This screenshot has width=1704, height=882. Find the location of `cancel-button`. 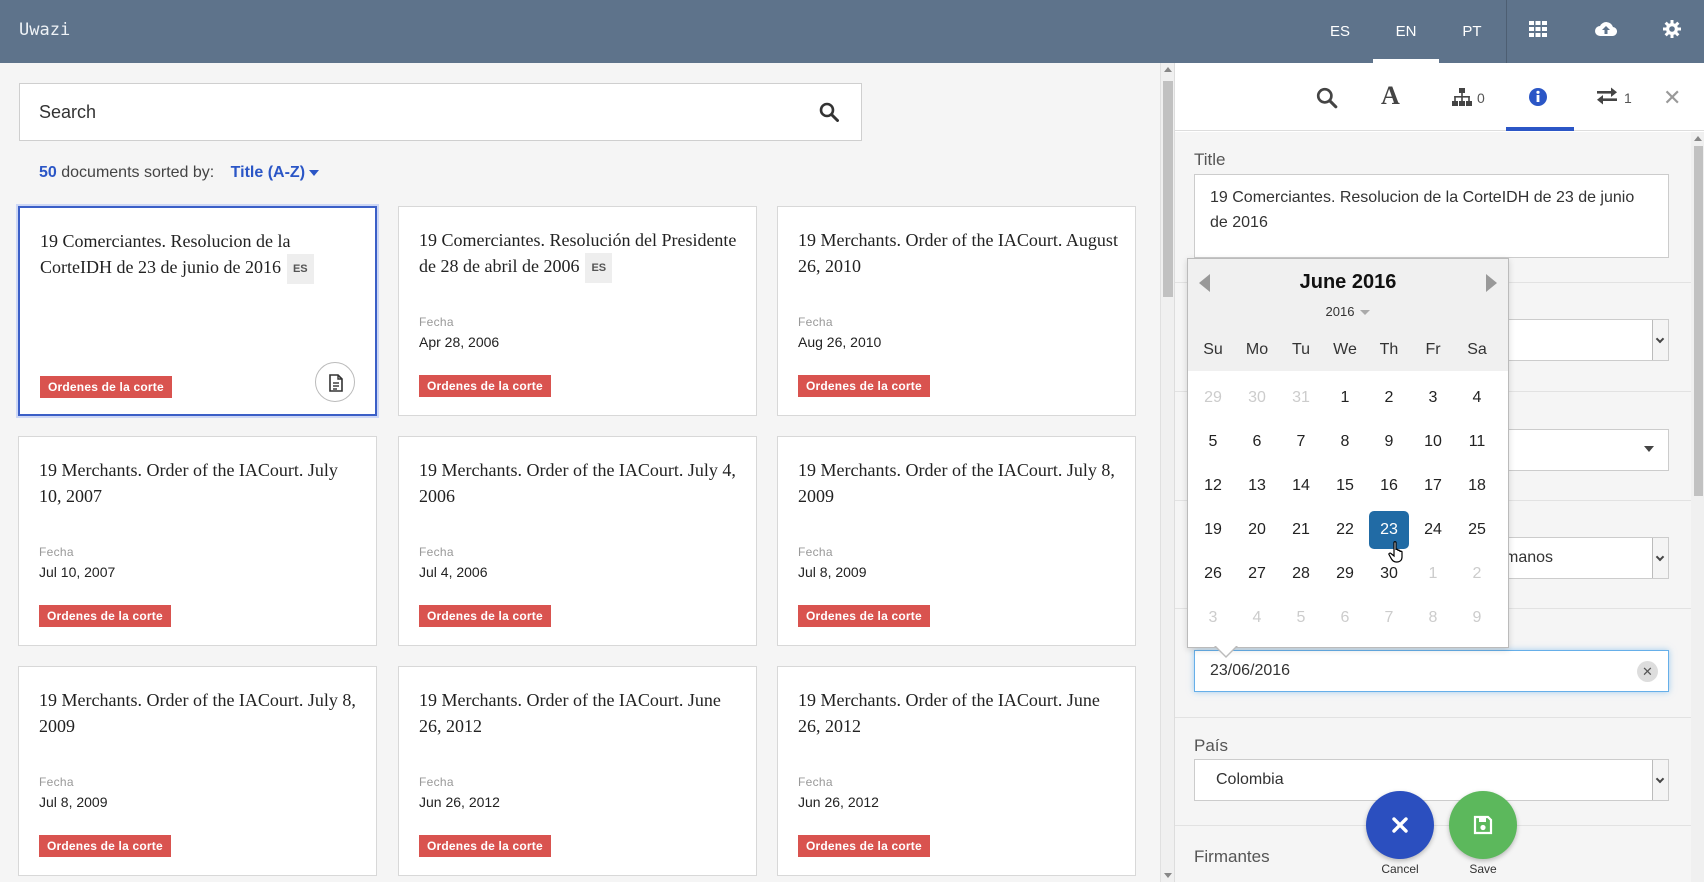

cancel-button is located at coordinates (1400, 825).